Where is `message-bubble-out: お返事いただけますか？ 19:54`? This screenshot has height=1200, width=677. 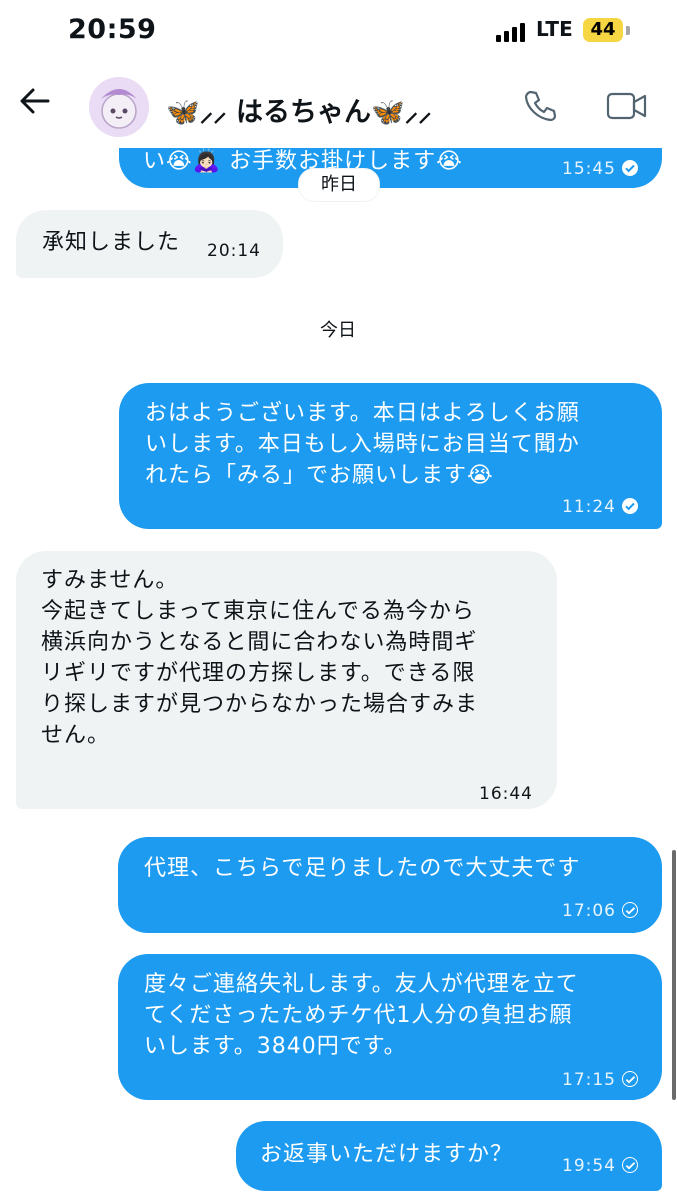 message-bubble-out: お返事いただけますか？ 19:54 is located at coordinates (449, 1156).